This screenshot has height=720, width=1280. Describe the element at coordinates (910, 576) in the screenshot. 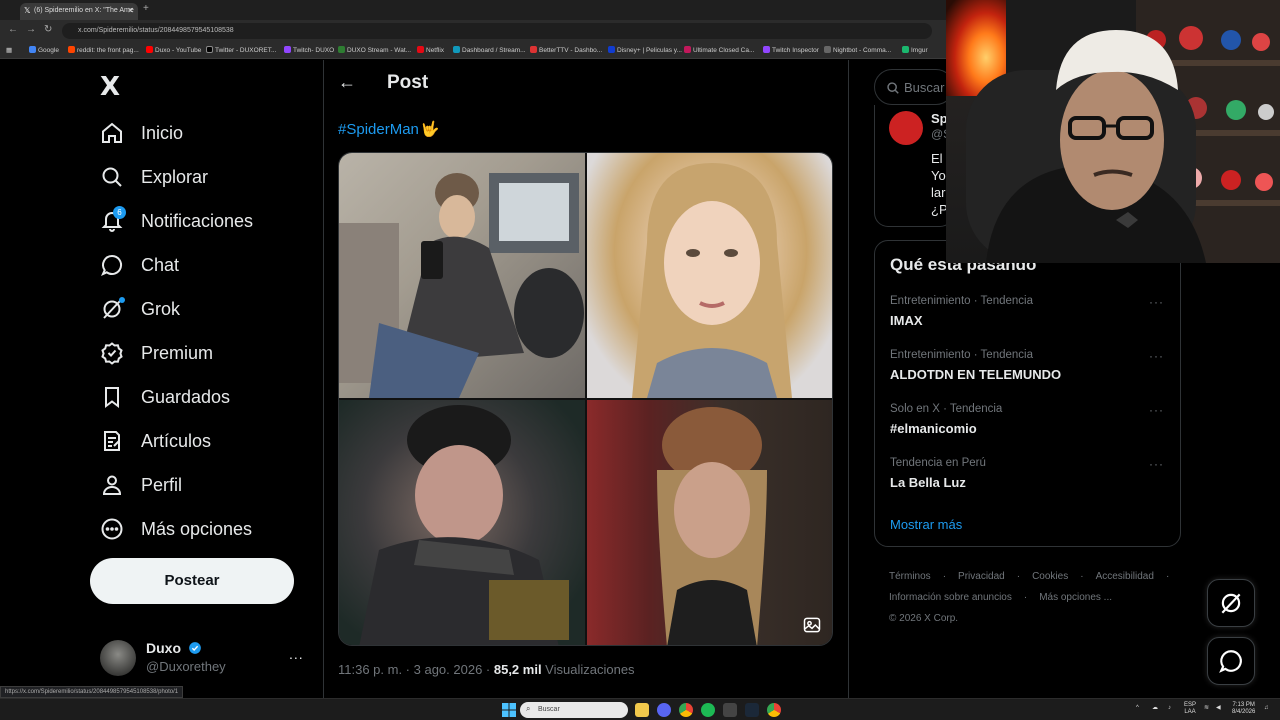

I see `footer-link: Términos` at that location.